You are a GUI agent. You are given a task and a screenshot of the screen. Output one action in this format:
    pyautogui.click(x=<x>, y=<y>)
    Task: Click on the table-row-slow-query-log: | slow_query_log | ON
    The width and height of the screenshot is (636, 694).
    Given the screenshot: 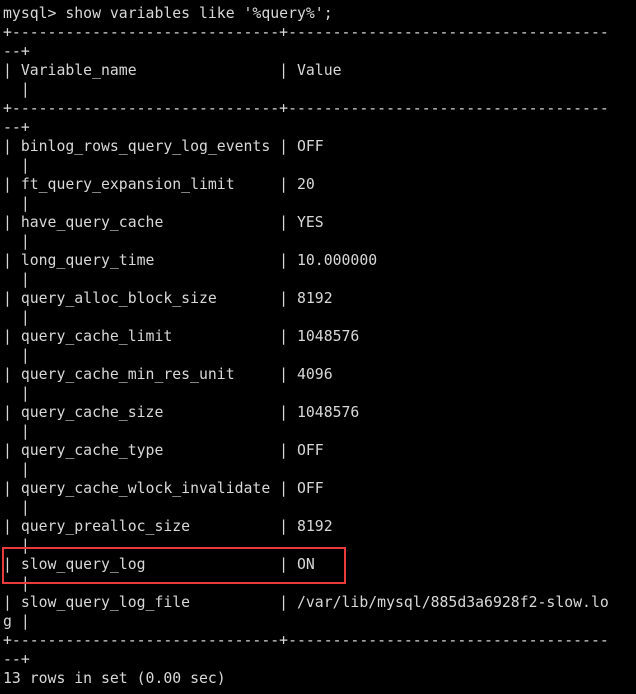 What is the action you would take?
    pyautogui.click(x=159, y=564)
    